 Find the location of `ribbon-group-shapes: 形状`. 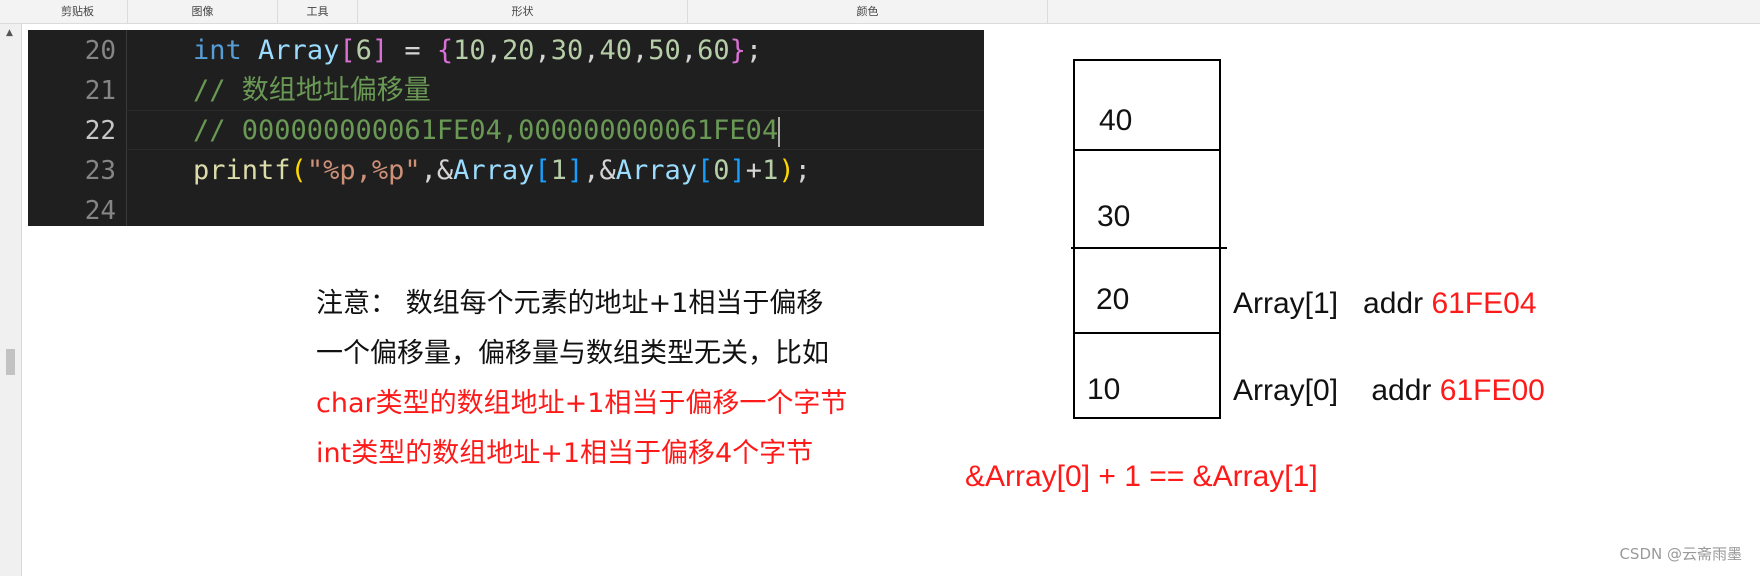

ribbon-group-shapes: 形状 is located at coordinates (523, 11).